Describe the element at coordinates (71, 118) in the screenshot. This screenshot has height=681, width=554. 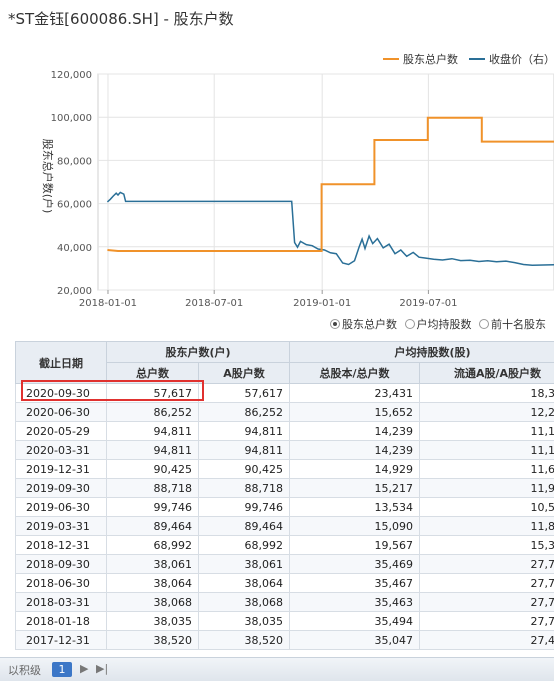
I see `y-tick-label: 100,000` at that location.